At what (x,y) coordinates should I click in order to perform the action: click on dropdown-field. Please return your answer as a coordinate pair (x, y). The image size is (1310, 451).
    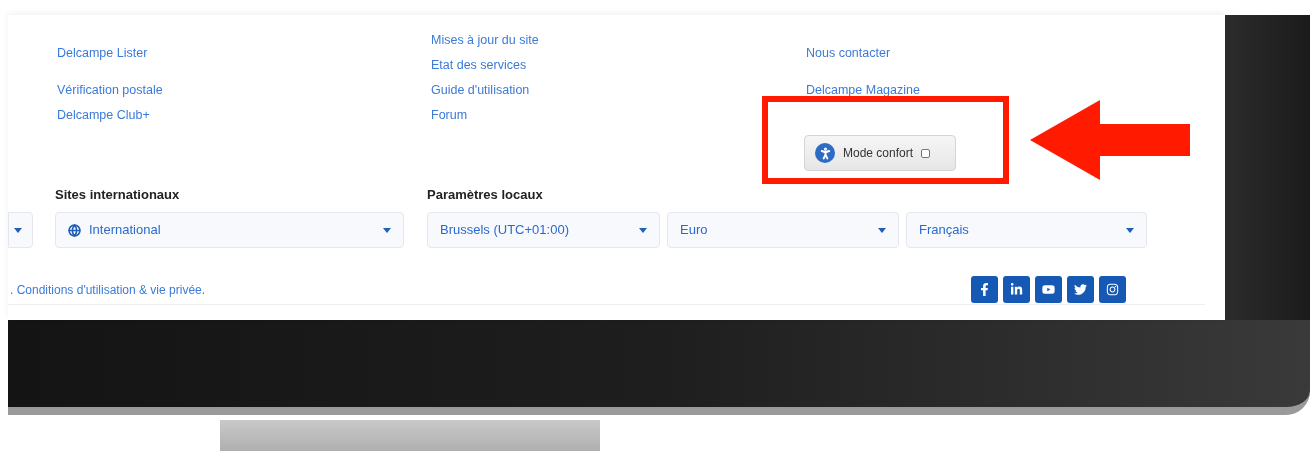
    Looking at the image, I should click on (20, 230).